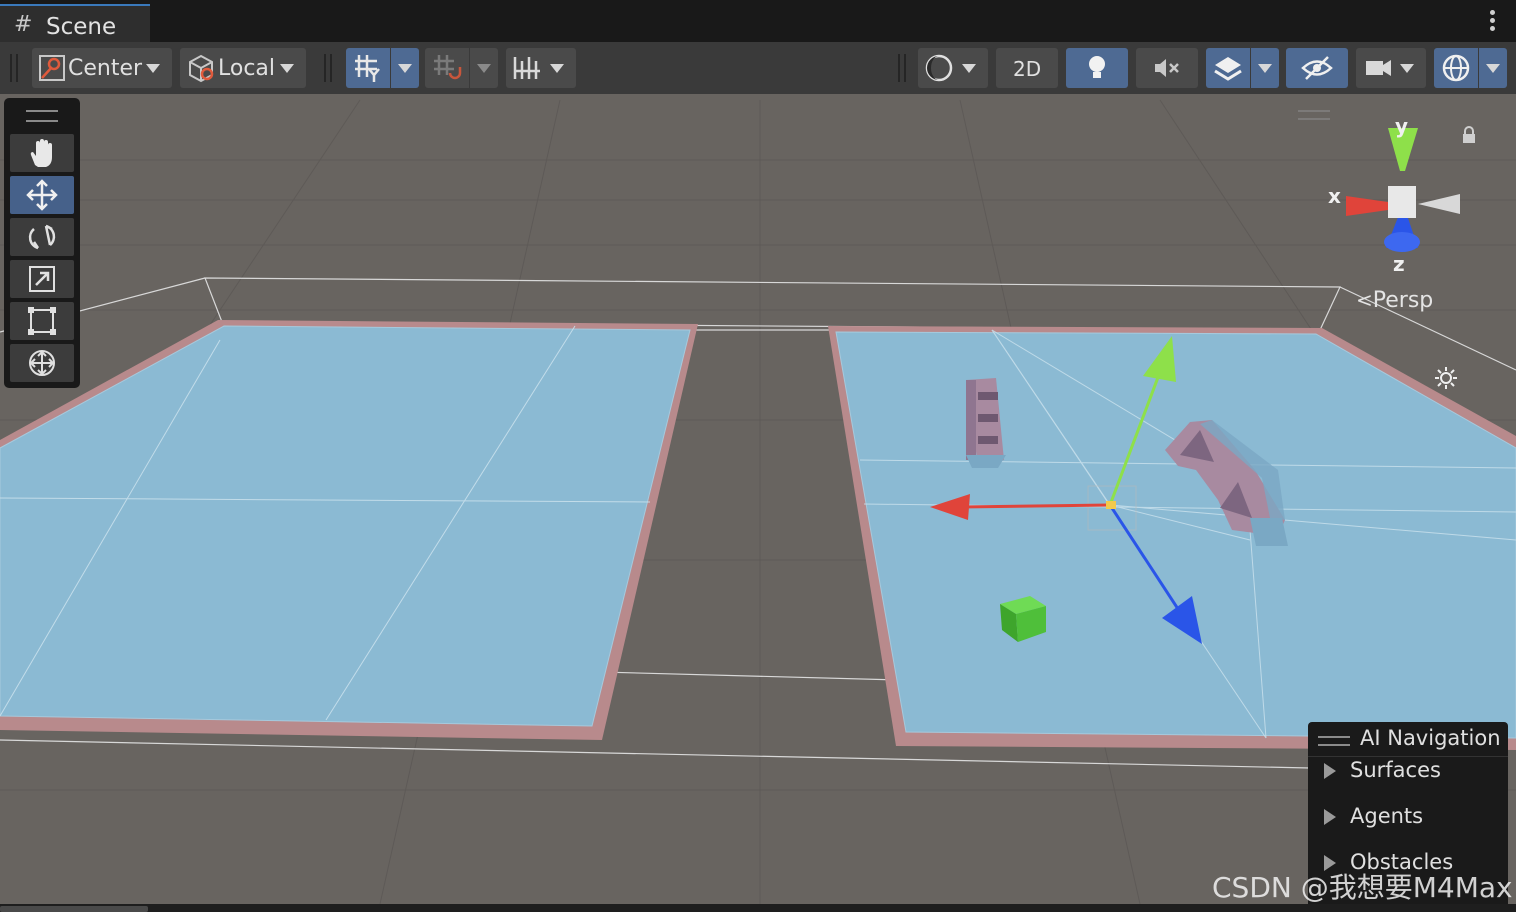 The width and height of the screenshot is (1516, 912). What do you see at coordinates (1469, 135) in the screenshot?
I see `lock-icon` at bounding box center [1469, 135].